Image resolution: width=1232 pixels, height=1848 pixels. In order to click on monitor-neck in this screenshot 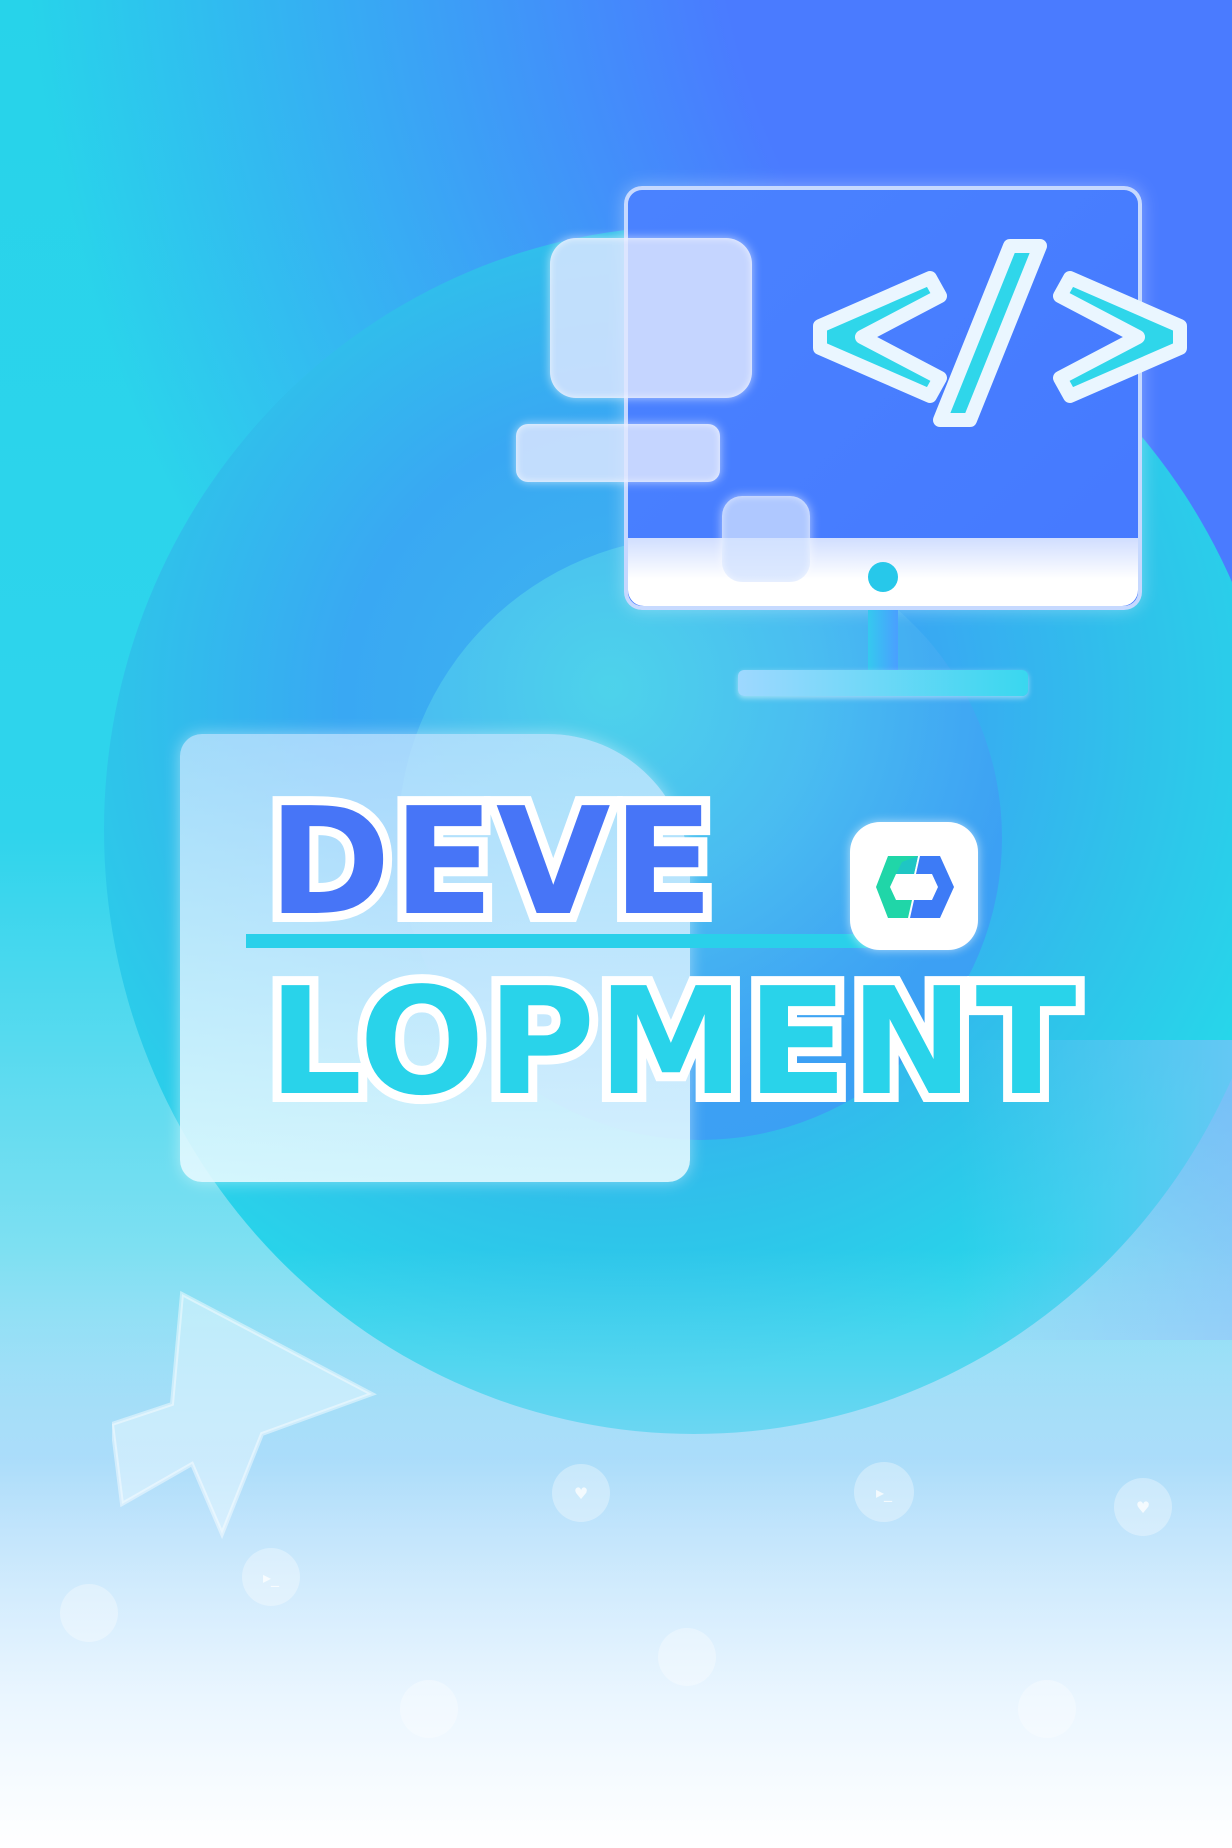, I will do `click(883, 642)`.